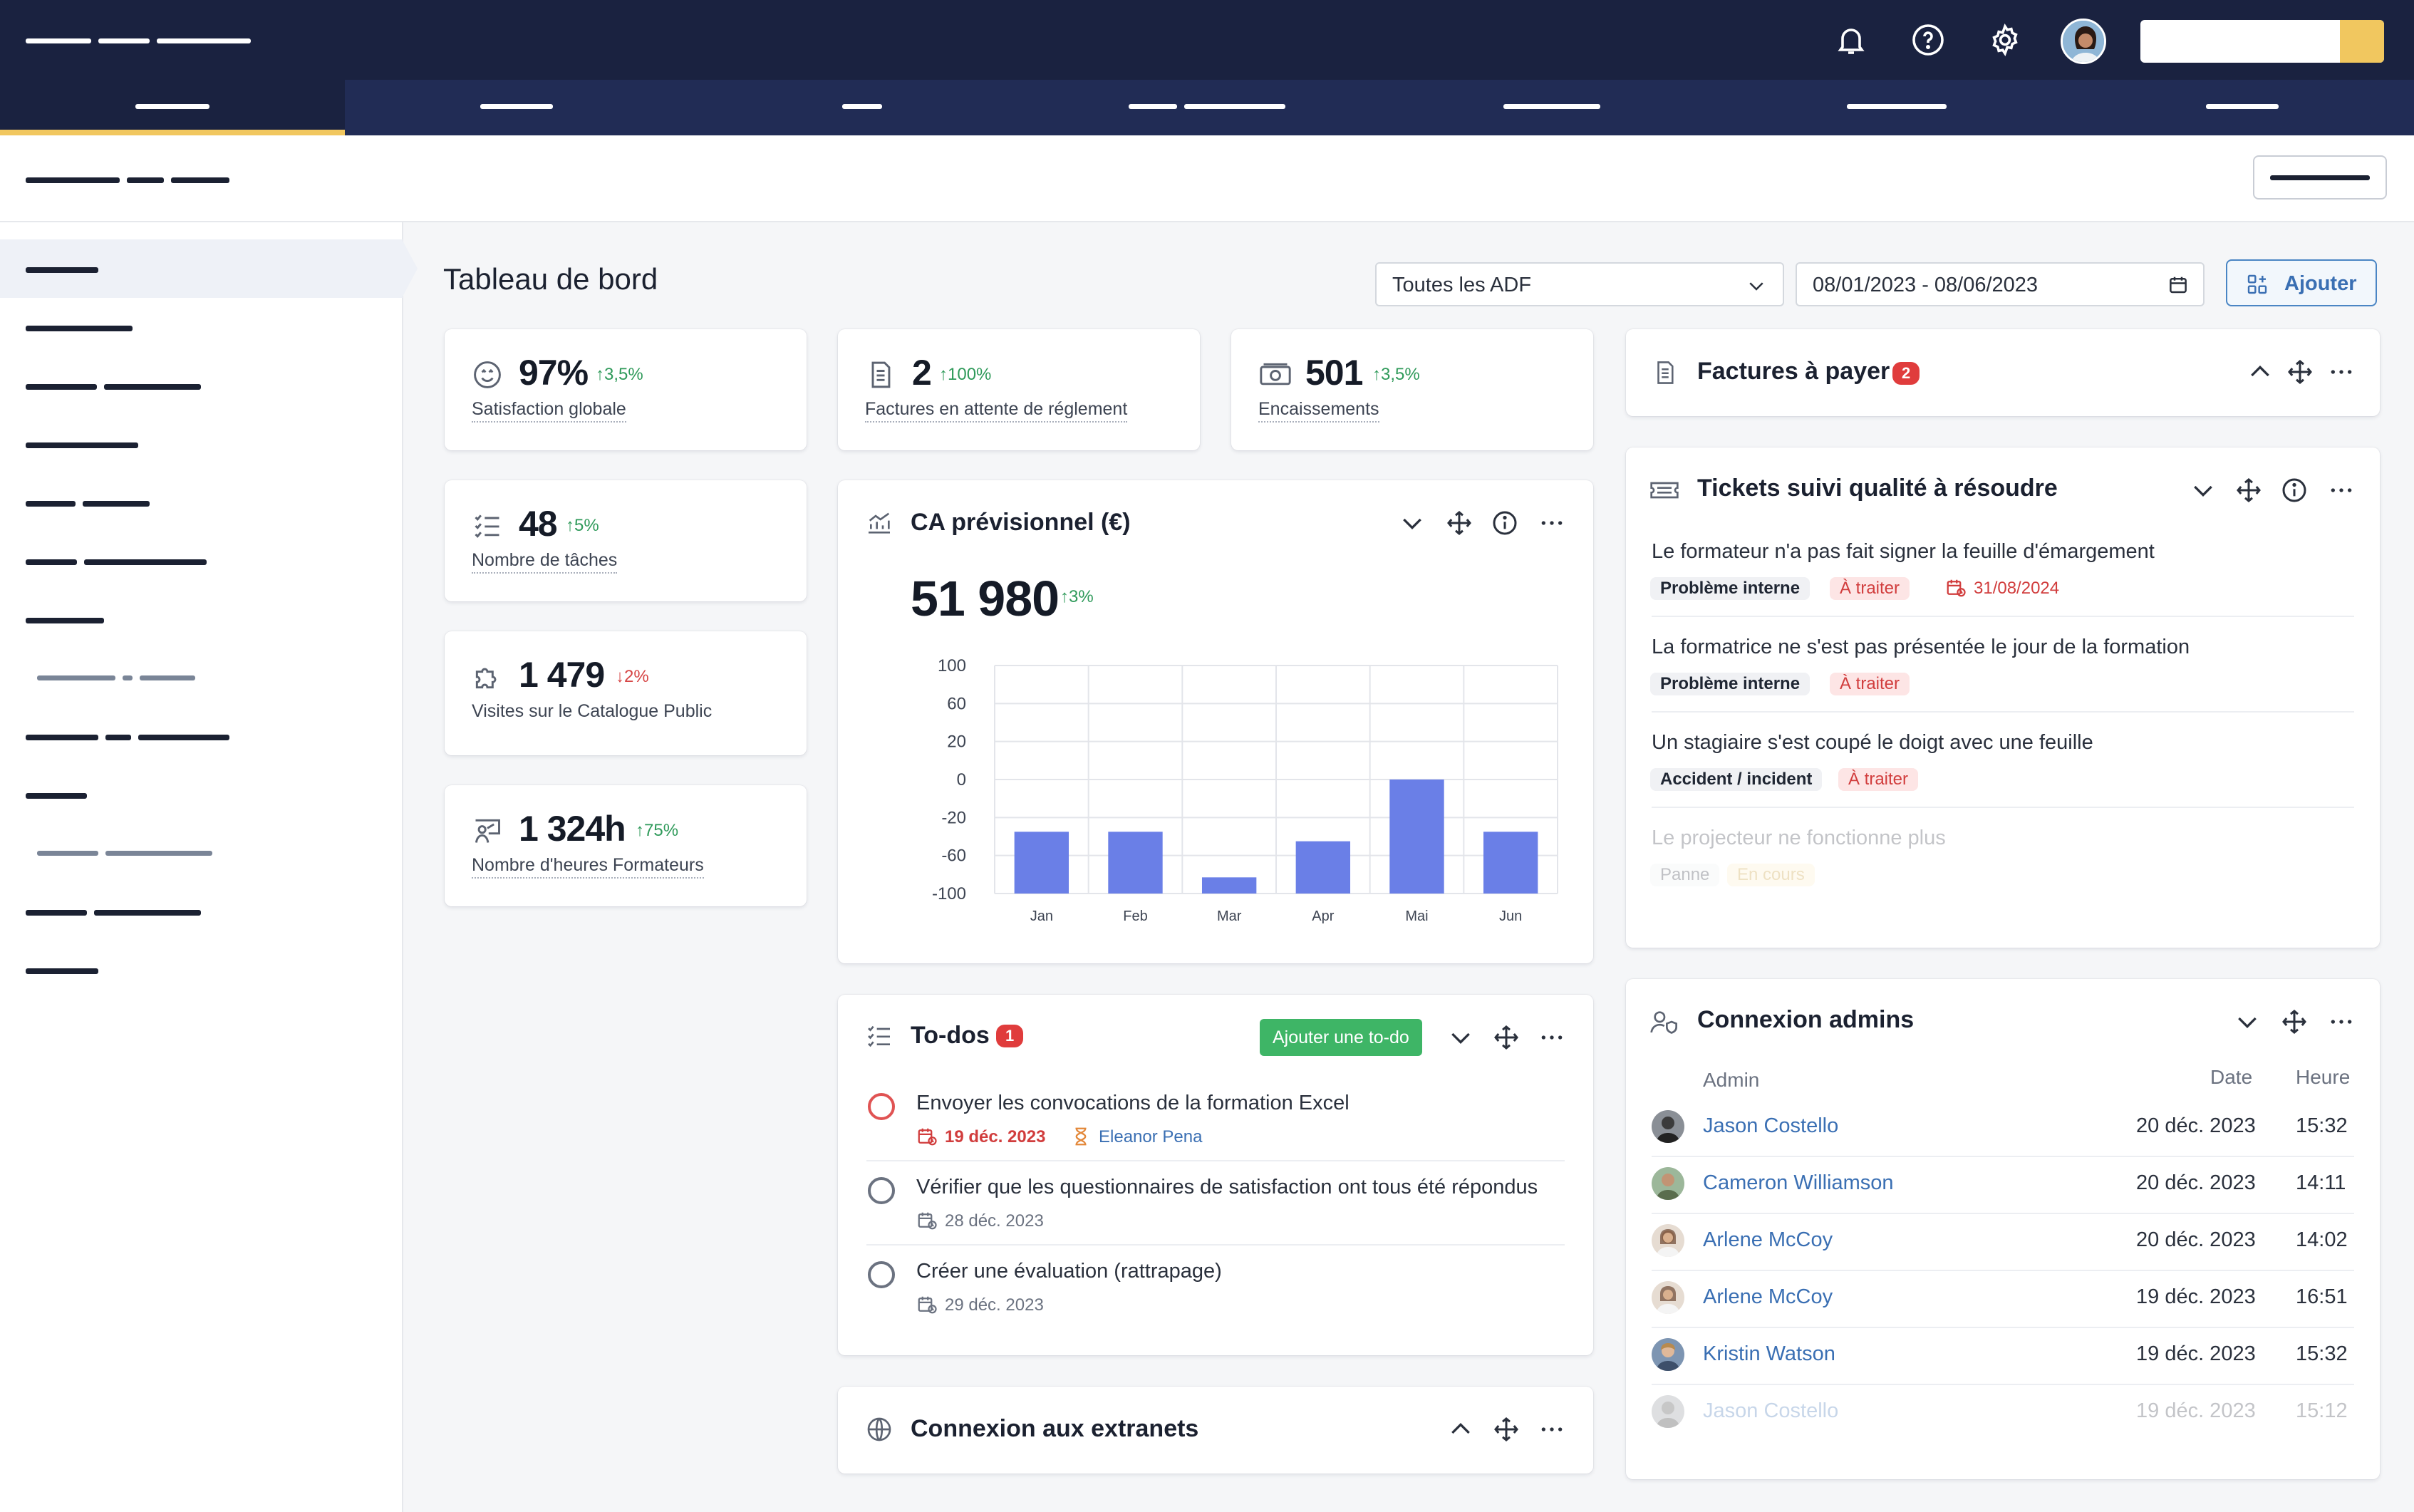 The image size is (2414, 1512). What do you see at coordinates (1906, 374) in the screenshot?
I see `factures-count-badge: 2` at bounding box center [1906, 374].